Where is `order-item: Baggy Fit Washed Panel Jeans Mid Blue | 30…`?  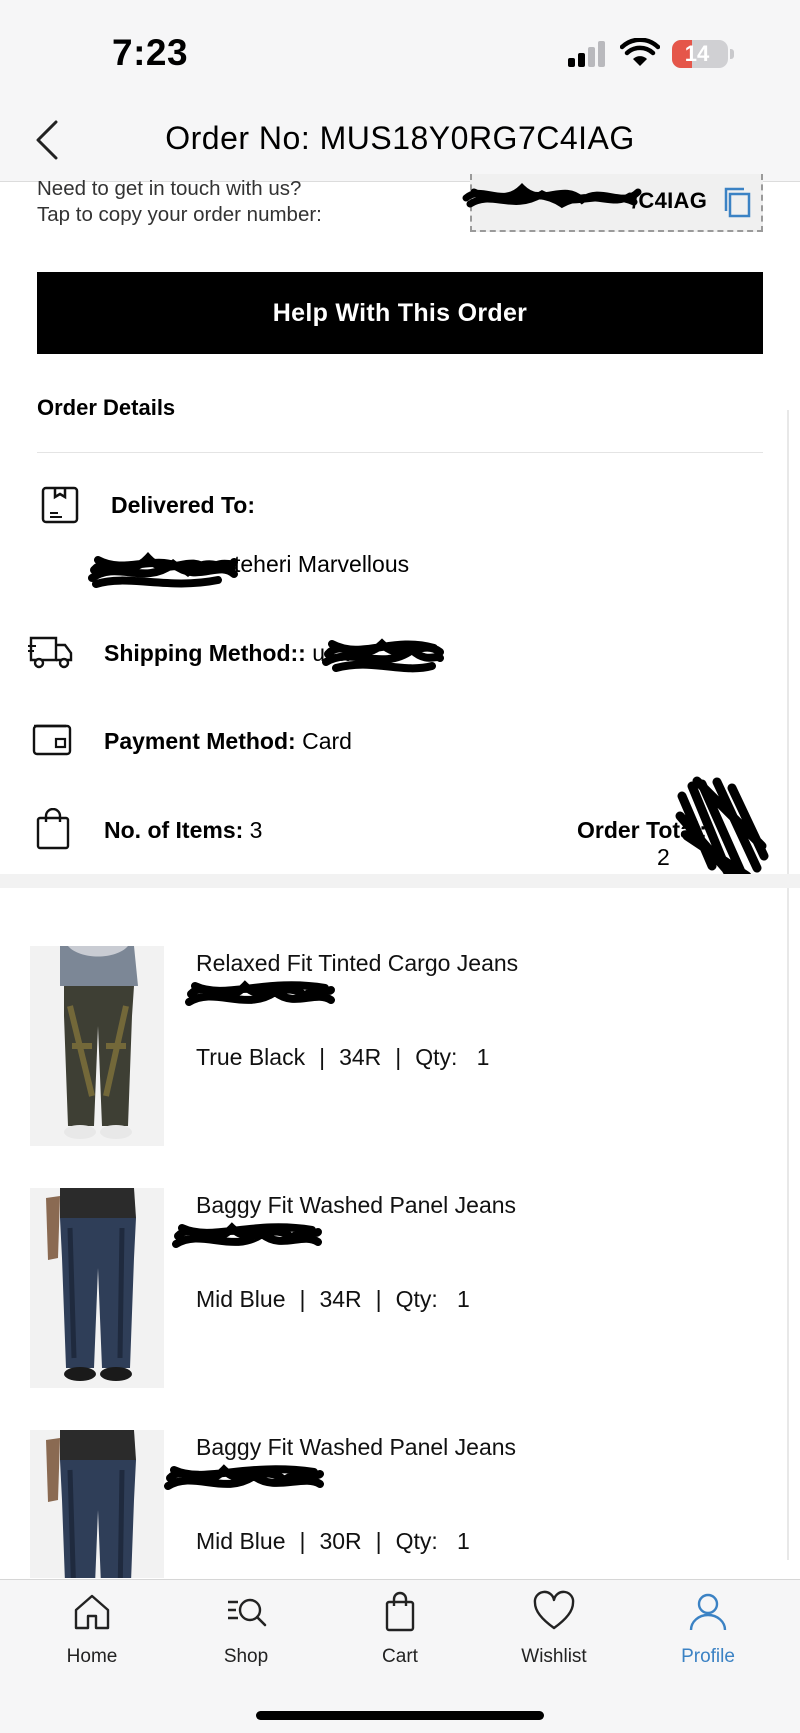 order-item: Baggy Fit Washed Panel Jeans Mid Blue | 30… is located at coordinates (400, 1504).